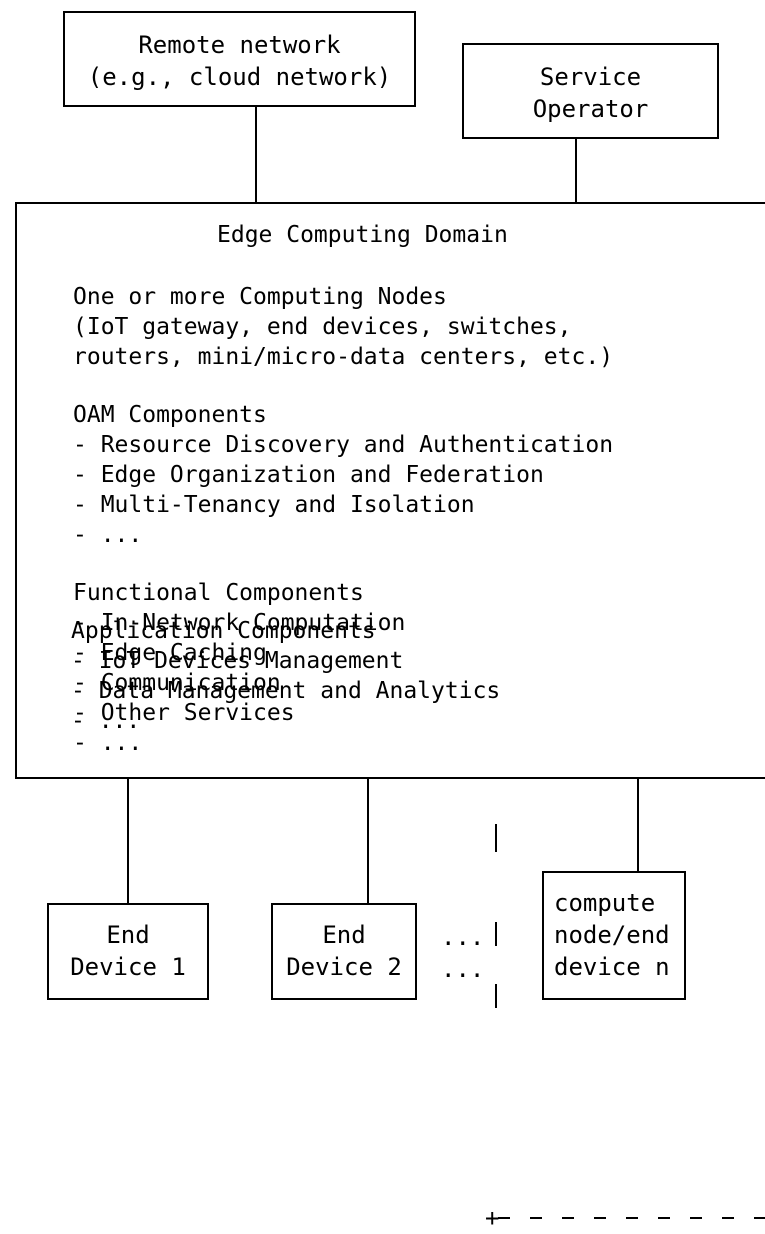 The height and width of the screenshot is (1234, 765). What do you see at coordinates (590, 77) in the screenshot?
I see `service-operator-line1: Service` at bounding box center [590, 77].